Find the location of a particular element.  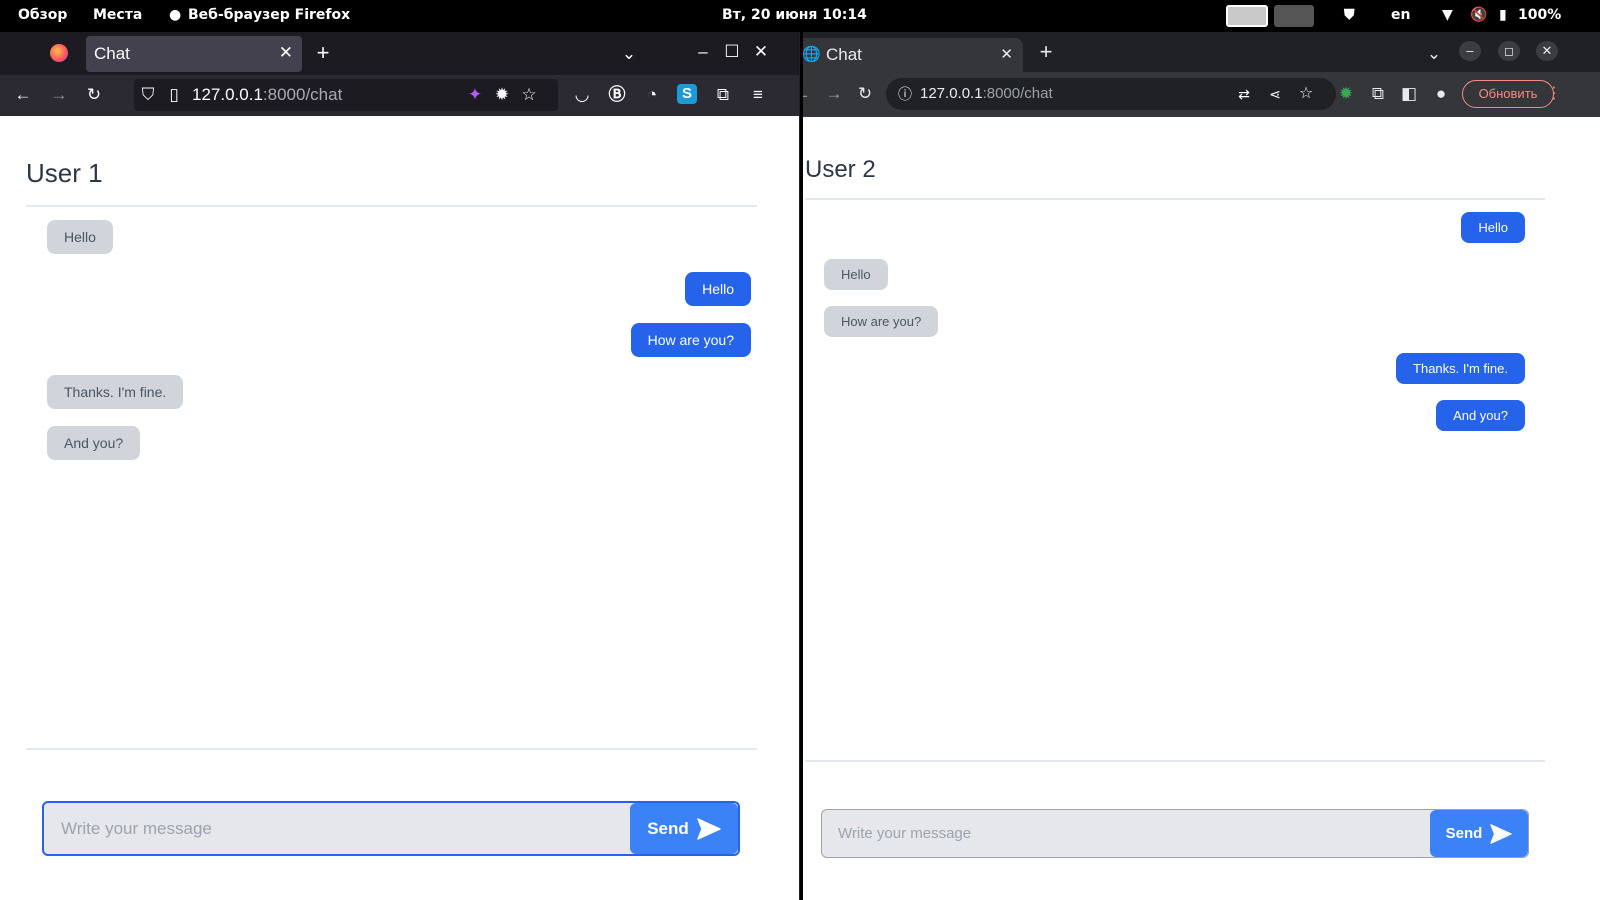

globe-icon: 🌐 is located at coordinates (812, 54).